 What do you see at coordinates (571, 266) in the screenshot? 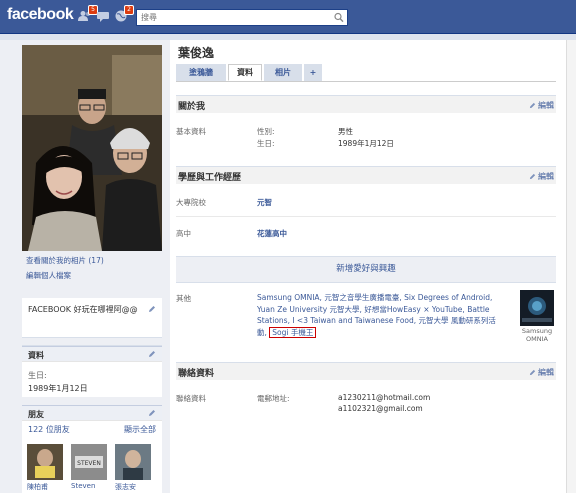
I see `scrollbar` at bounding box center [571, 266].